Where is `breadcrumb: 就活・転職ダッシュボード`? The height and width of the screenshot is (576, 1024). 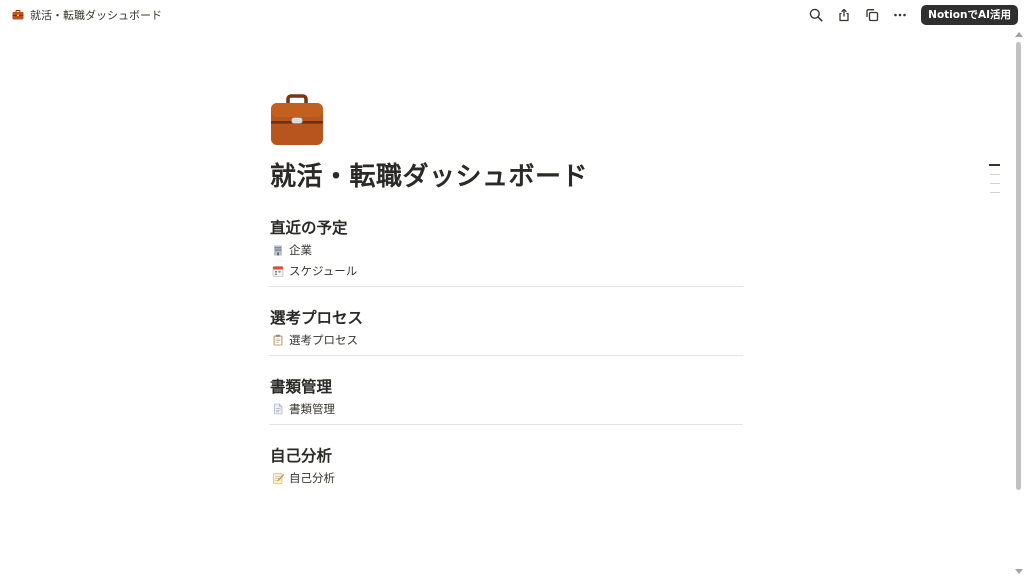 breadcrumb: 就活・転職ダッシュボード is located at coordinates (87, 15).